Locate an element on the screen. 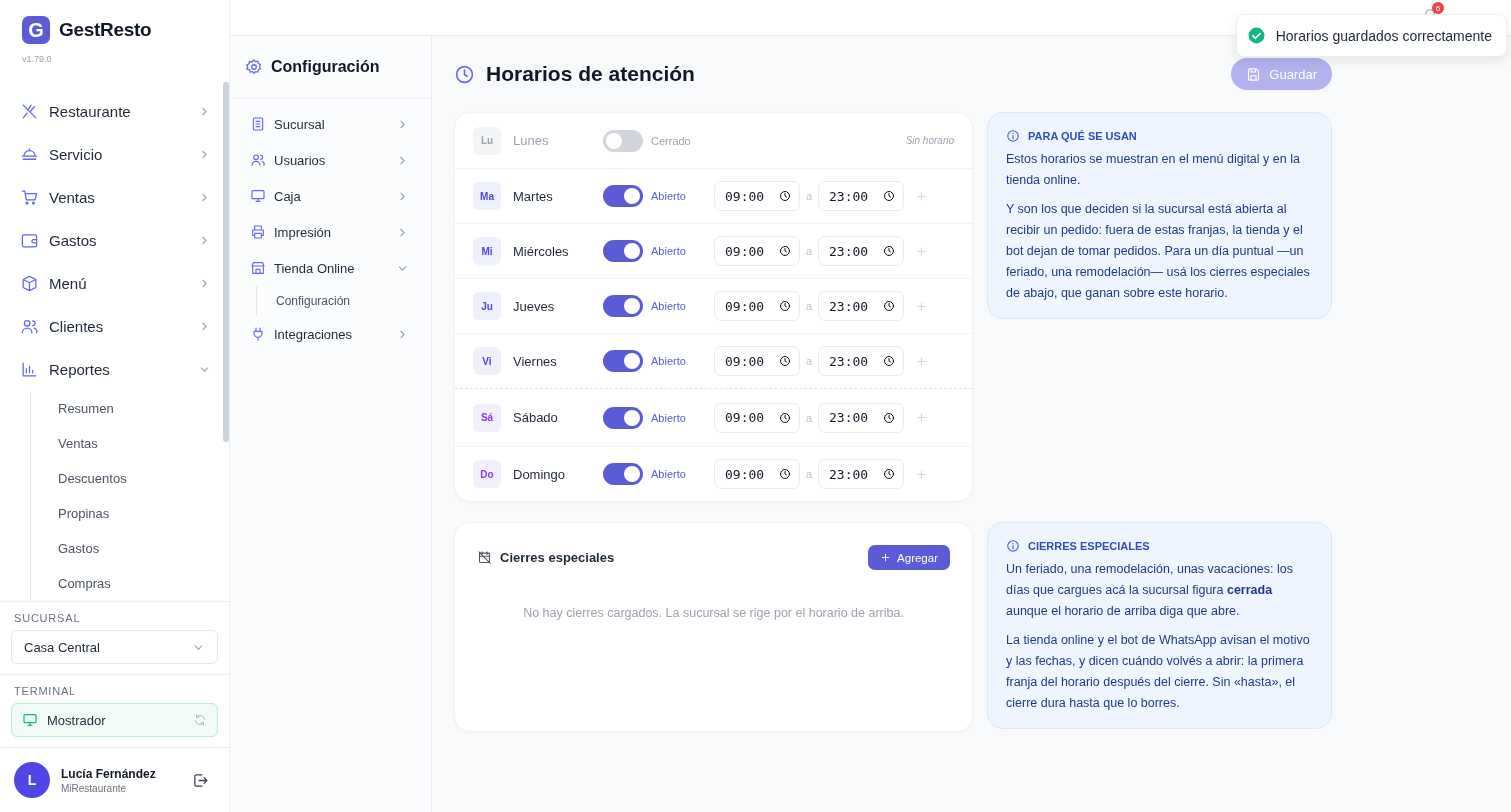  terminal-select: Mostrador is located at coordinates (114, 720).